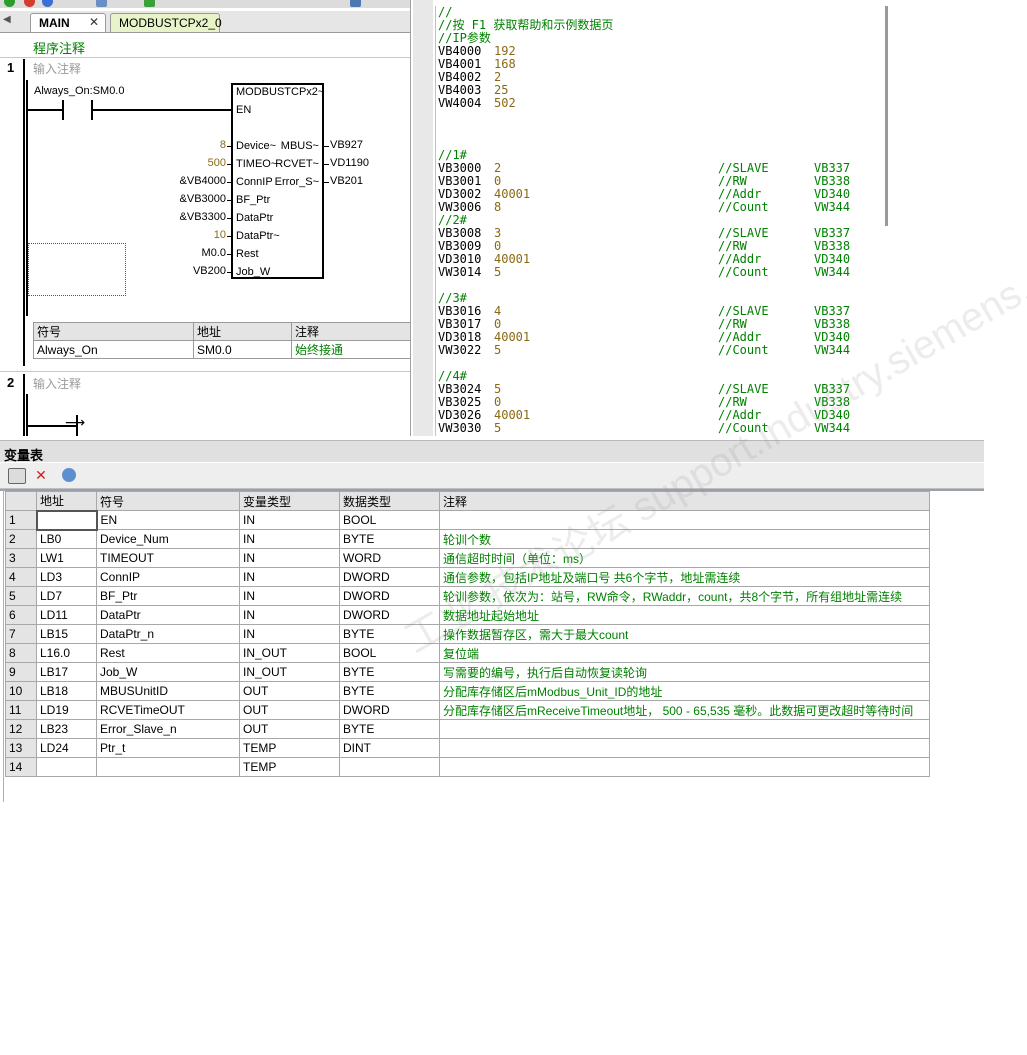  What do you see at coordinates (66, 539) in the screenshot?
I see `address-cell: LB0` at bounding box center [66, 539].